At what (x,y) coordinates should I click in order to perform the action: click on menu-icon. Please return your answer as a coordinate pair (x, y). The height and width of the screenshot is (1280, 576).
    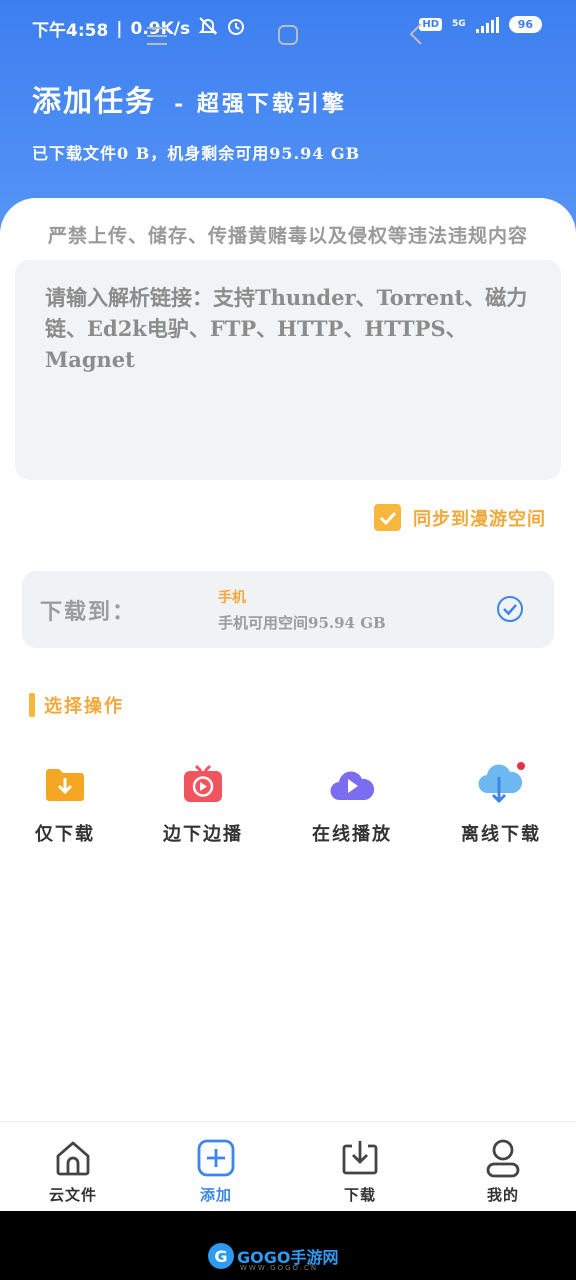
    Looking at the image, I should click on (157, 38).